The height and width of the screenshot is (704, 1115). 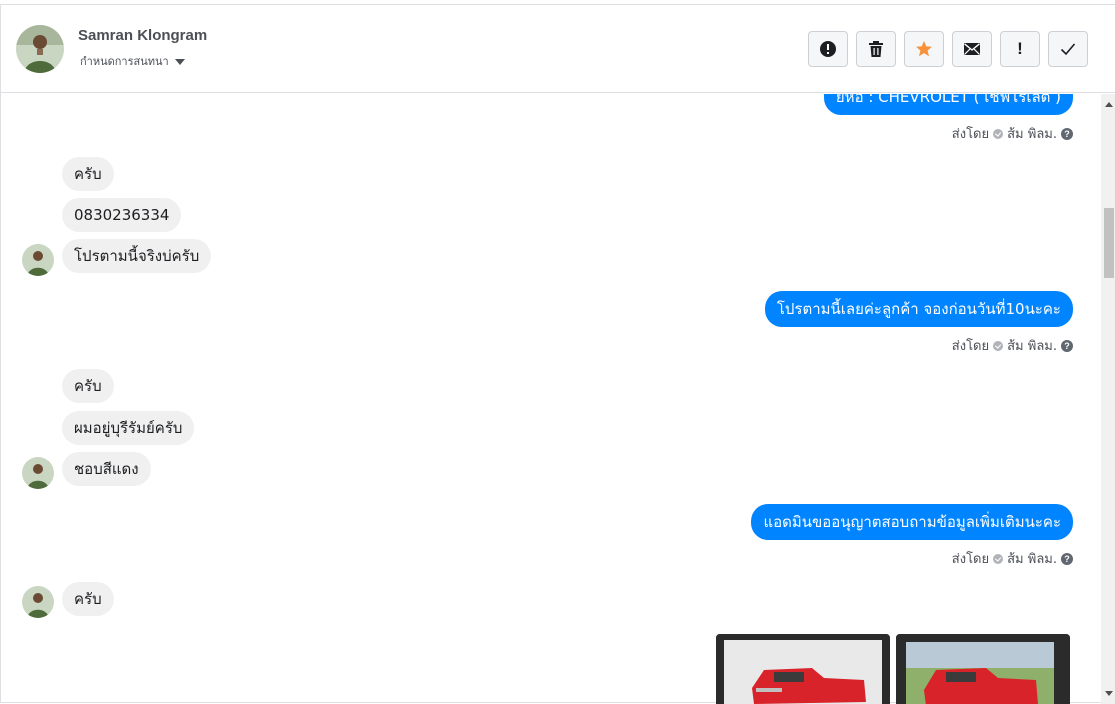 I want to click on scroll-down-arrow-icon, so click(x=1109, y=693).